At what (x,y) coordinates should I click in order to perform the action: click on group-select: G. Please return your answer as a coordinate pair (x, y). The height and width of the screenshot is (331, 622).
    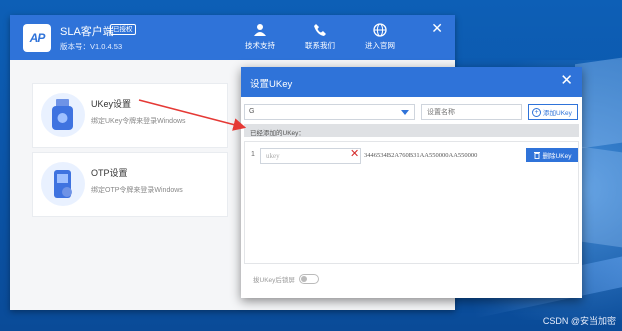
    Looking at the image, I should click on (329, 112).